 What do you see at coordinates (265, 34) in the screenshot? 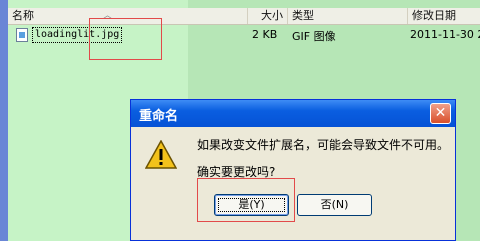
I see `file-size: 2 KB` at bounding box center [265, 34].